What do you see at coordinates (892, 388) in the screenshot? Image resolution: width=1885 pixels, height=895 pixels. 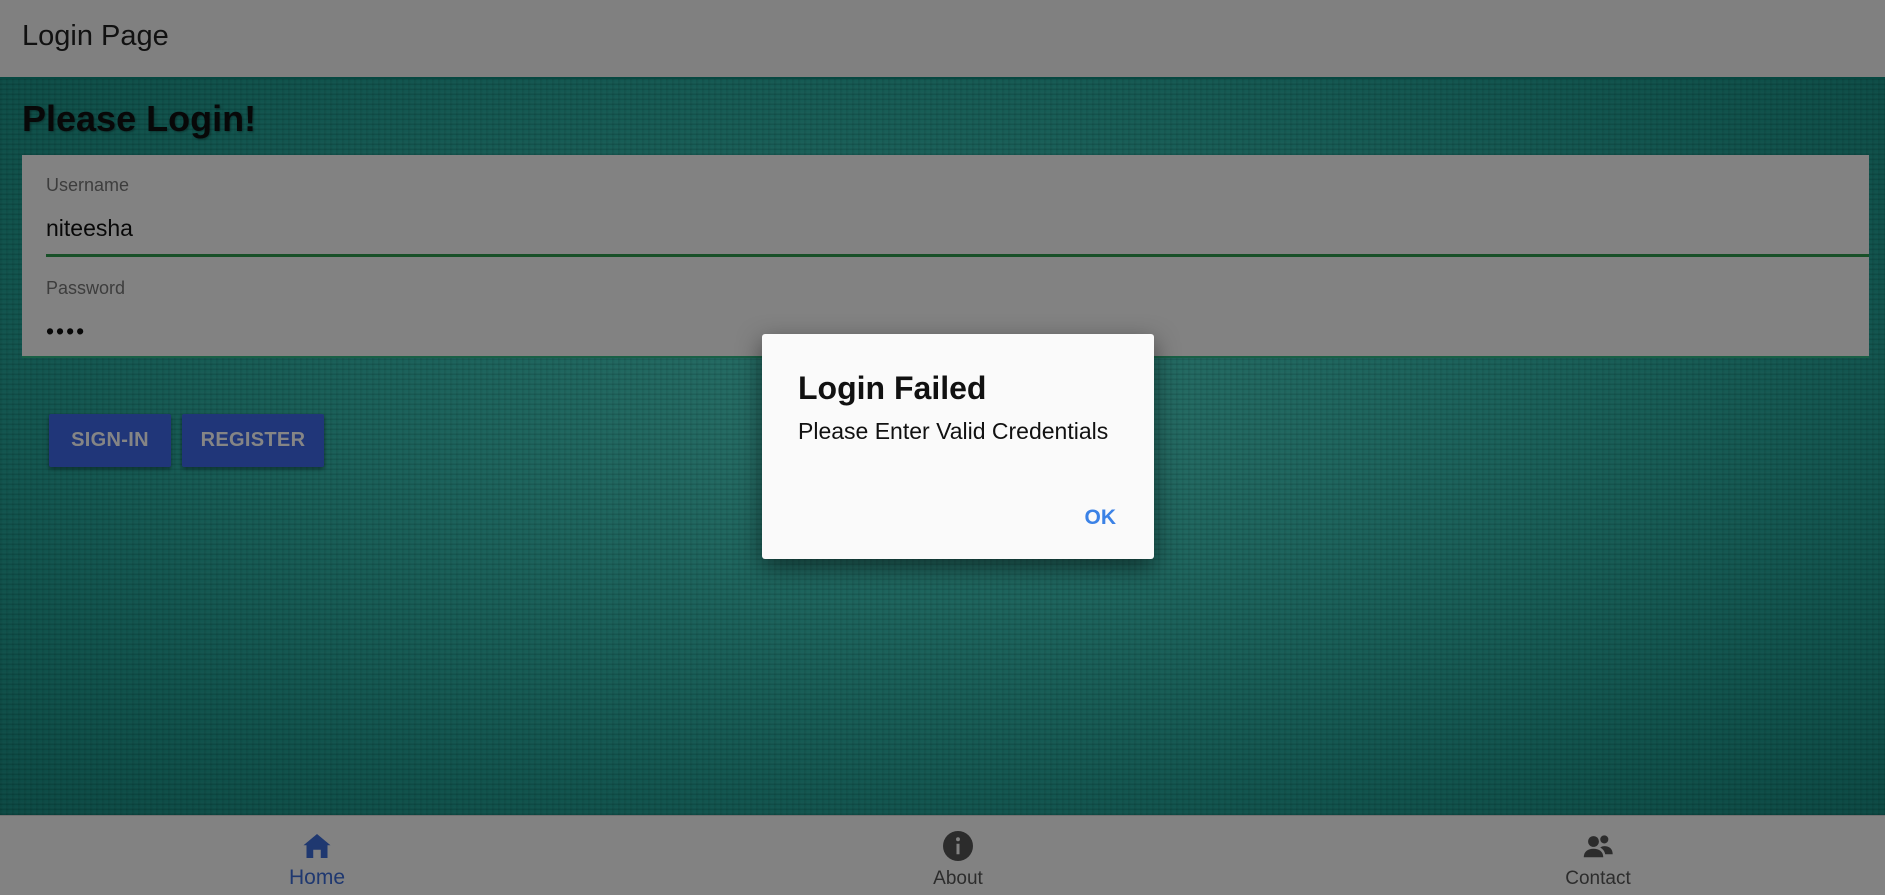 I see `dialog-title: Login Failed` at bounding box center [892, 388].